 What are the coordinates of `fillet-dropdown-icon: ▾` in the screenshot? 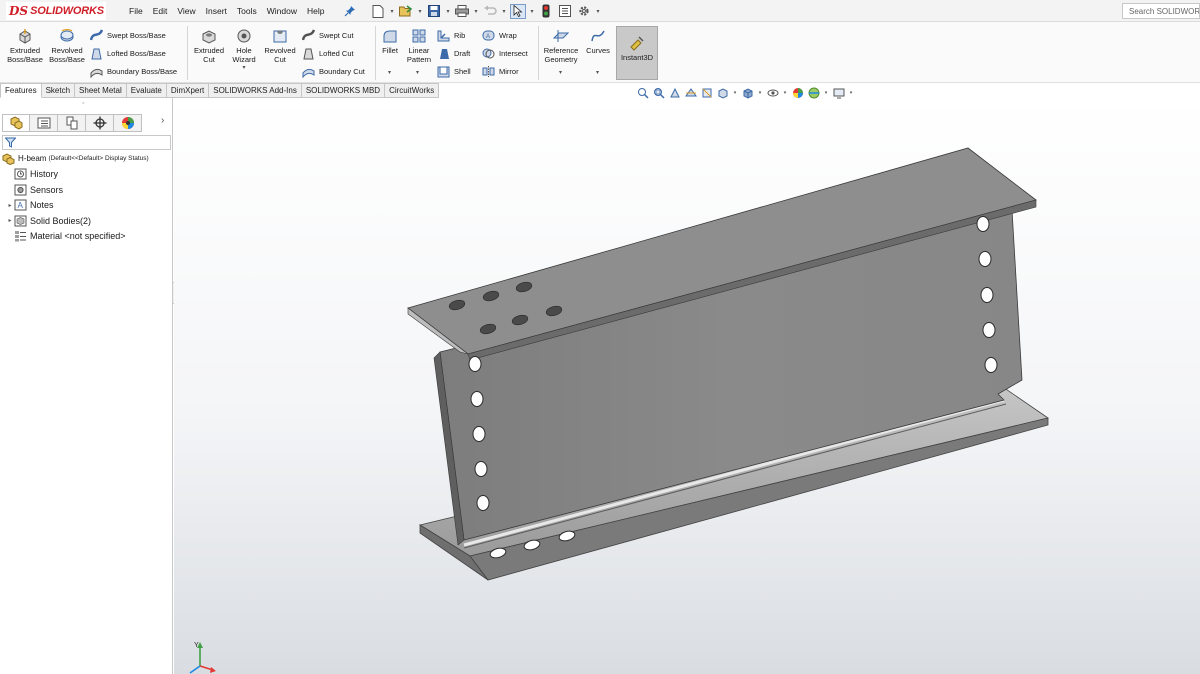 It's located at (389, 72).